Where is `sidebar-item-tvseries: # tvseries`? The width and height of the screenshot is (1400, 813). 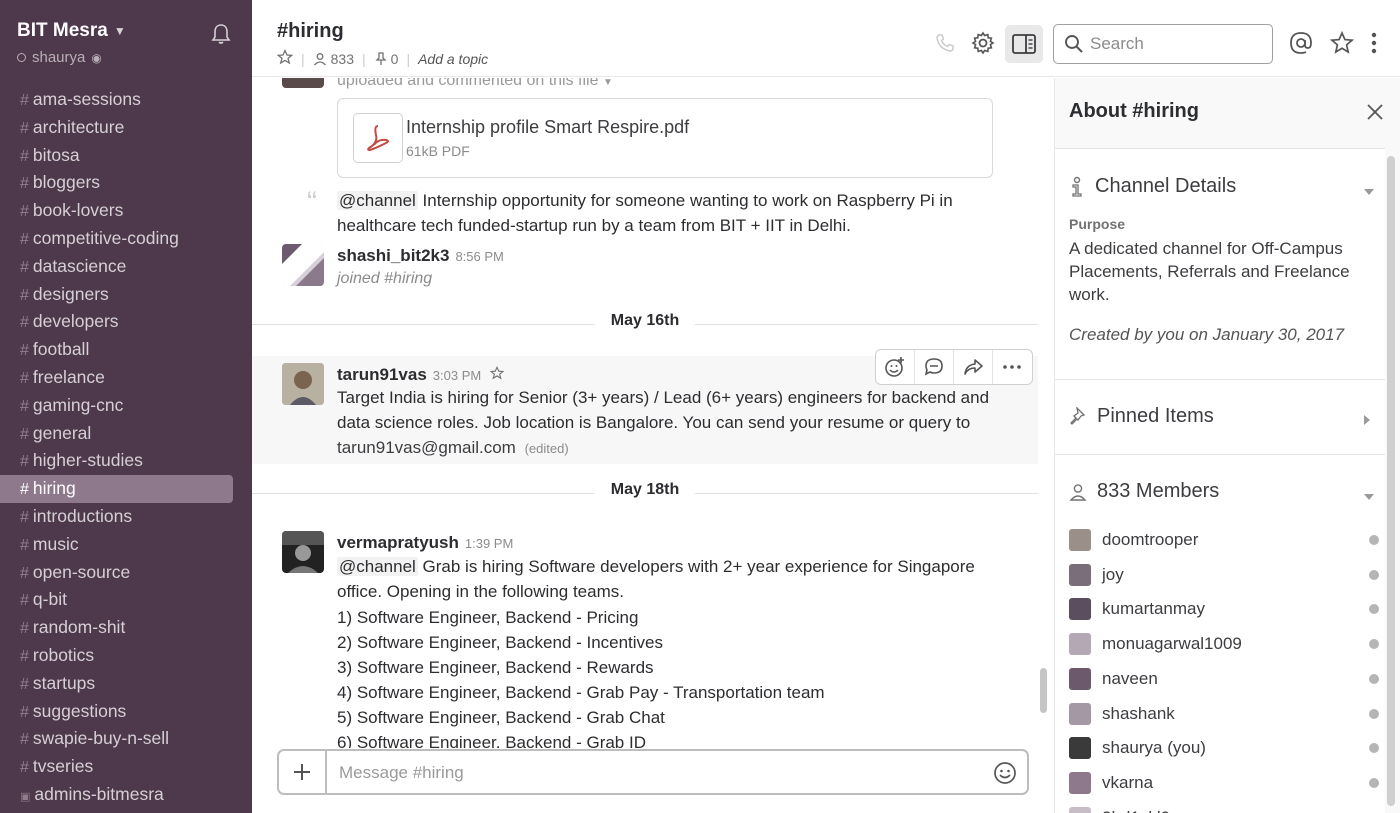
sidebar-item-tvseries: # tvseries is located at coordinates (116, 767).